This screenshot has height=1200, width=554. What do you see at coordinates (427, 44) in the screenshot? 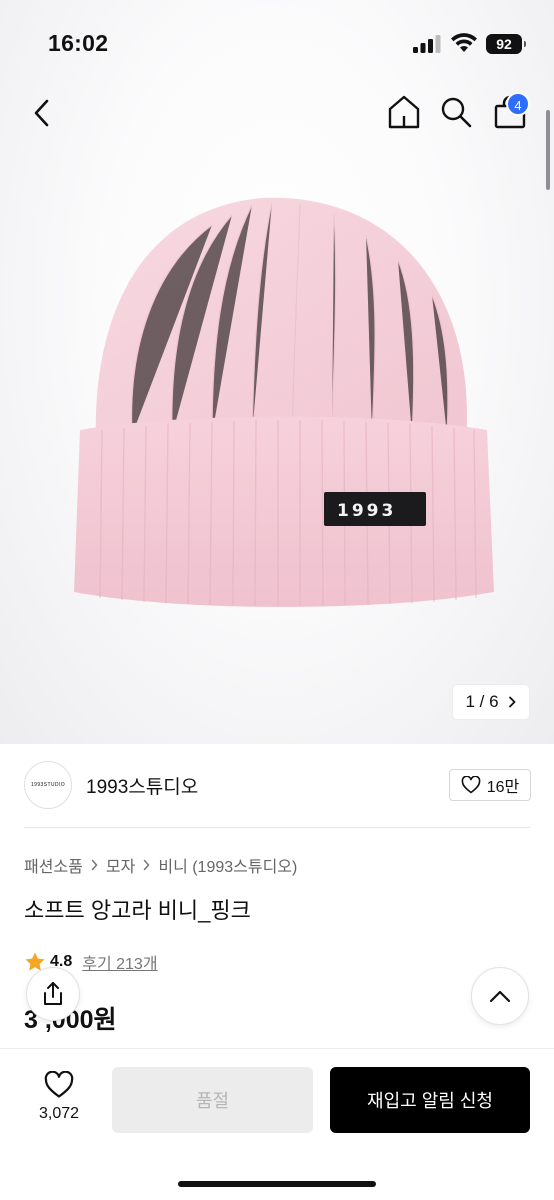
I see `signal-icon` at bounding box center [427, 44].